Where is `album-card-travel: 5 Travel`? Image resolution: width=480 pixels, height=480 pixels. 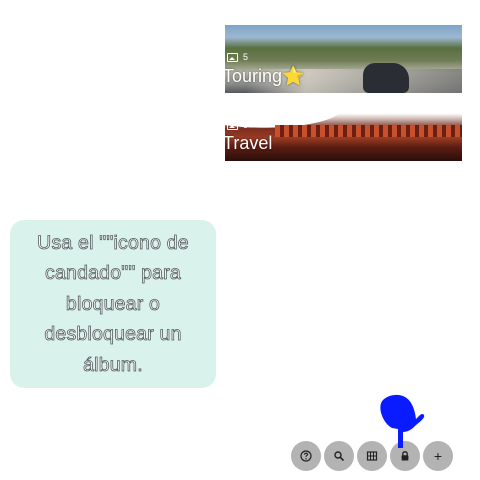
album-card-travel: 5 Travel is located at coordinates (343, 127).